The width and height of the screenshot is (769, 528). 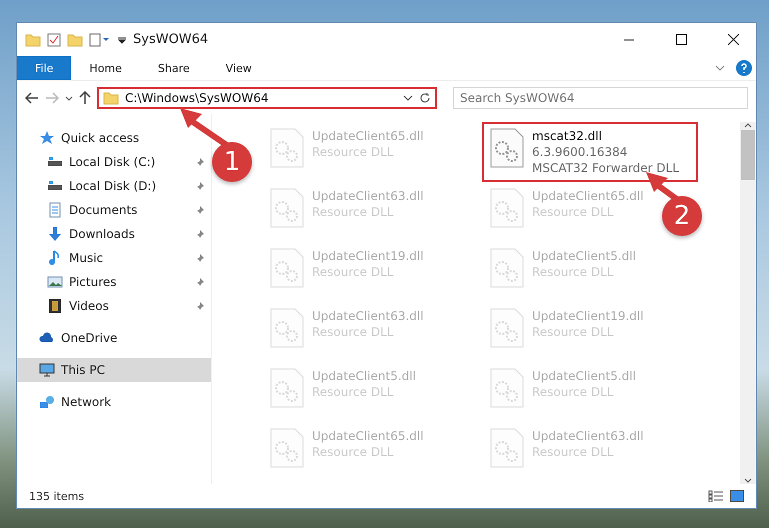 What do you see at coordinates (174, 68) in the screenshot?
I see `ribbon-tab: Share` at bounding box center [174, 68].